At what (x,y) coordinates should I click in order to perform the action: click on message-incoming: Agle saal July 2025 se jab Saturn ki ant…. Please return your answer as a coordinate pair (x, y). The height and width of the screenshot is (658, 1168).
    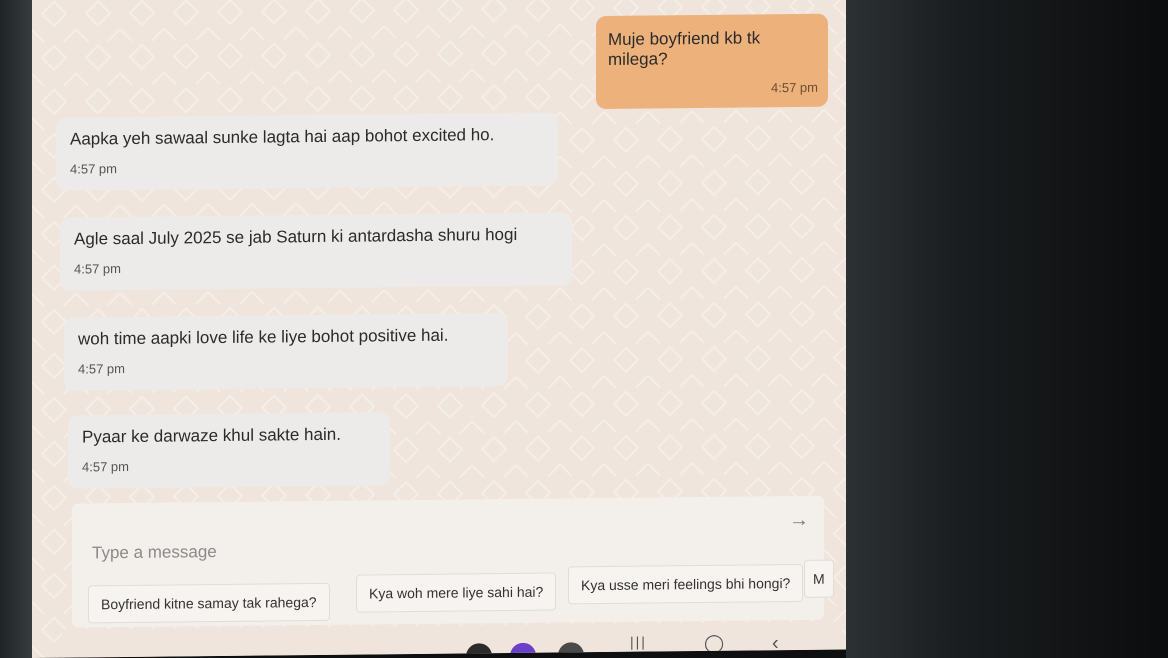
    Looking at the image, I should click on (316, 251).